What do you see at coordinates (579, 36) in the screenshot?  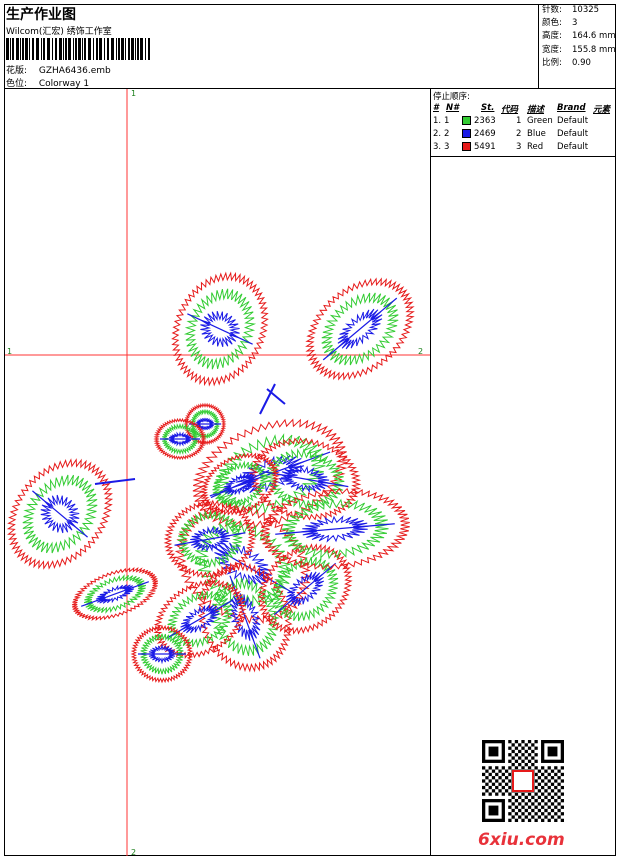 I see `stat-height: 高度: 164.6 mm` at bounding box center [579, 36].